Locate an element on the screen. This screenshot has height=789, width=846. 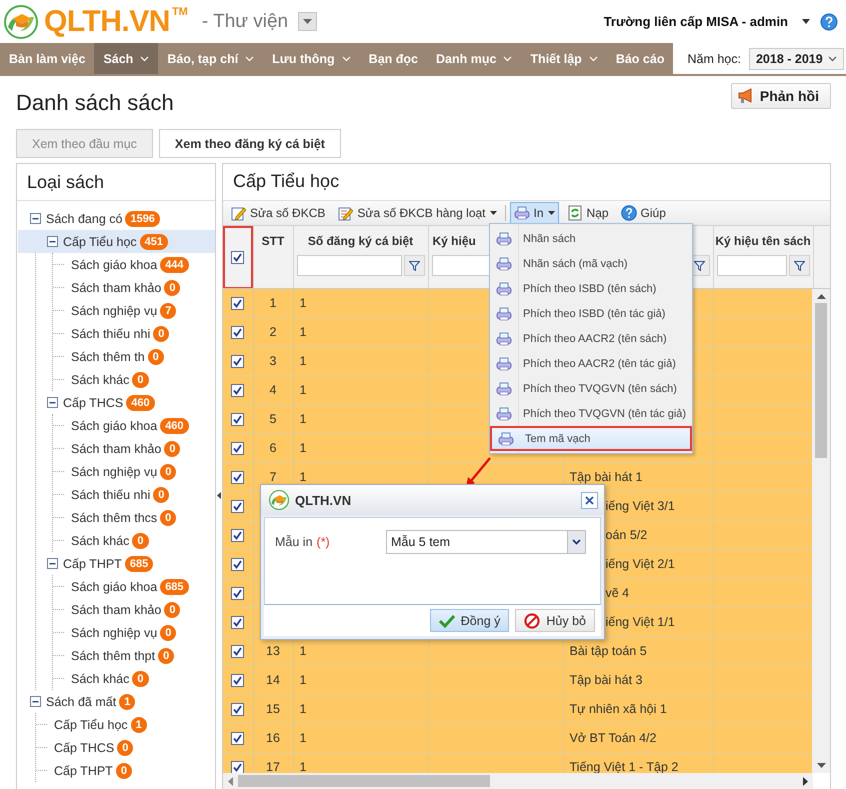
count-badge: 451 is located at coordinates (154, 242).